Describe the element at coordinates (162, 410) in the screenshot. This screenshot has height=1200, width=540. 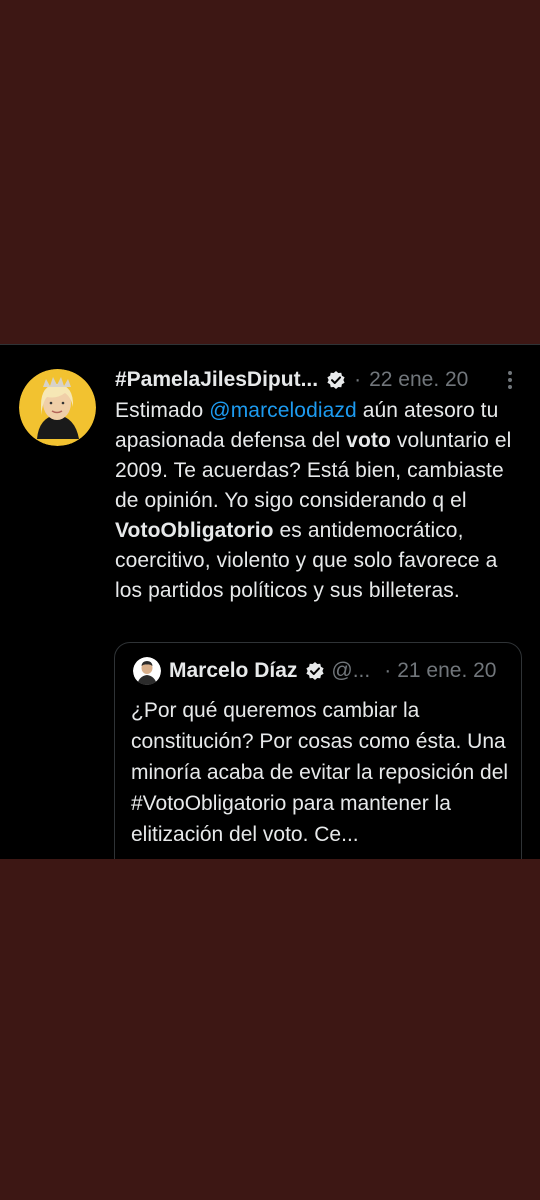
I see `tweet-text-part-1: Estimado` at that location.